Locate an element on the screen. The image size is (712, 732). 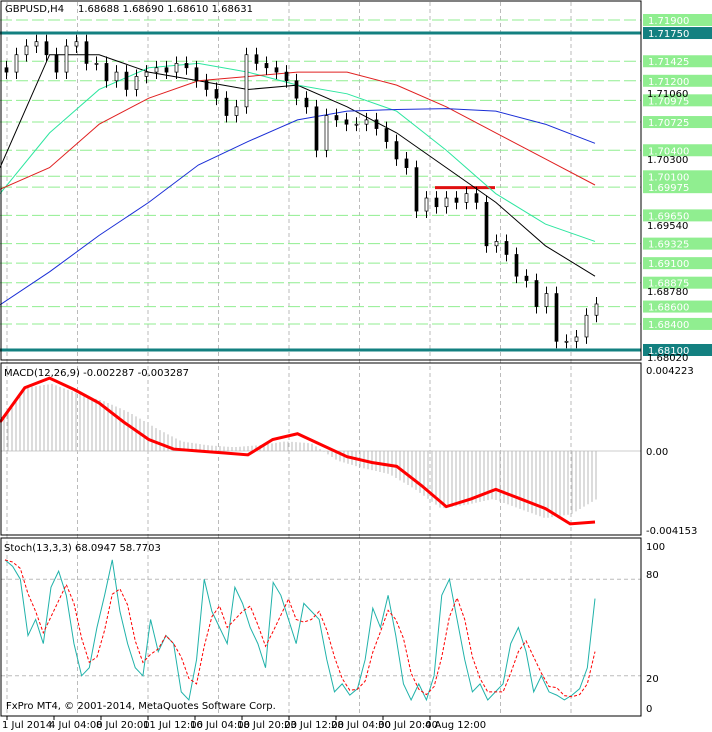
macd-axis-zero: 0.00 is located at coordinates (657, 452).